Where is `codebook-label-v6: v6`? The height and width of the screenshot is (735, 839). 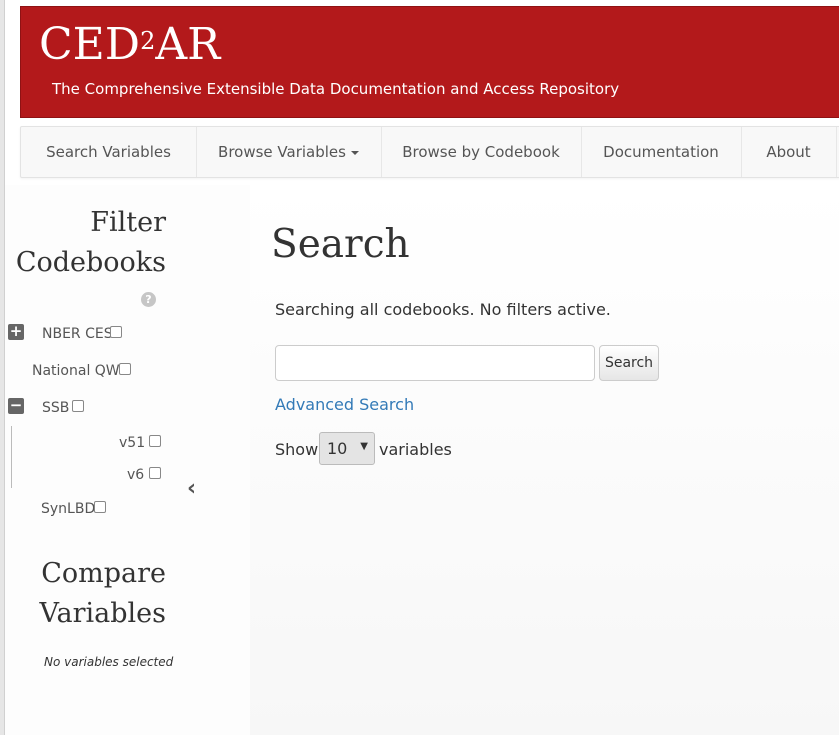
codebook-label-v6: v6 is located at coordinates (136, 475).